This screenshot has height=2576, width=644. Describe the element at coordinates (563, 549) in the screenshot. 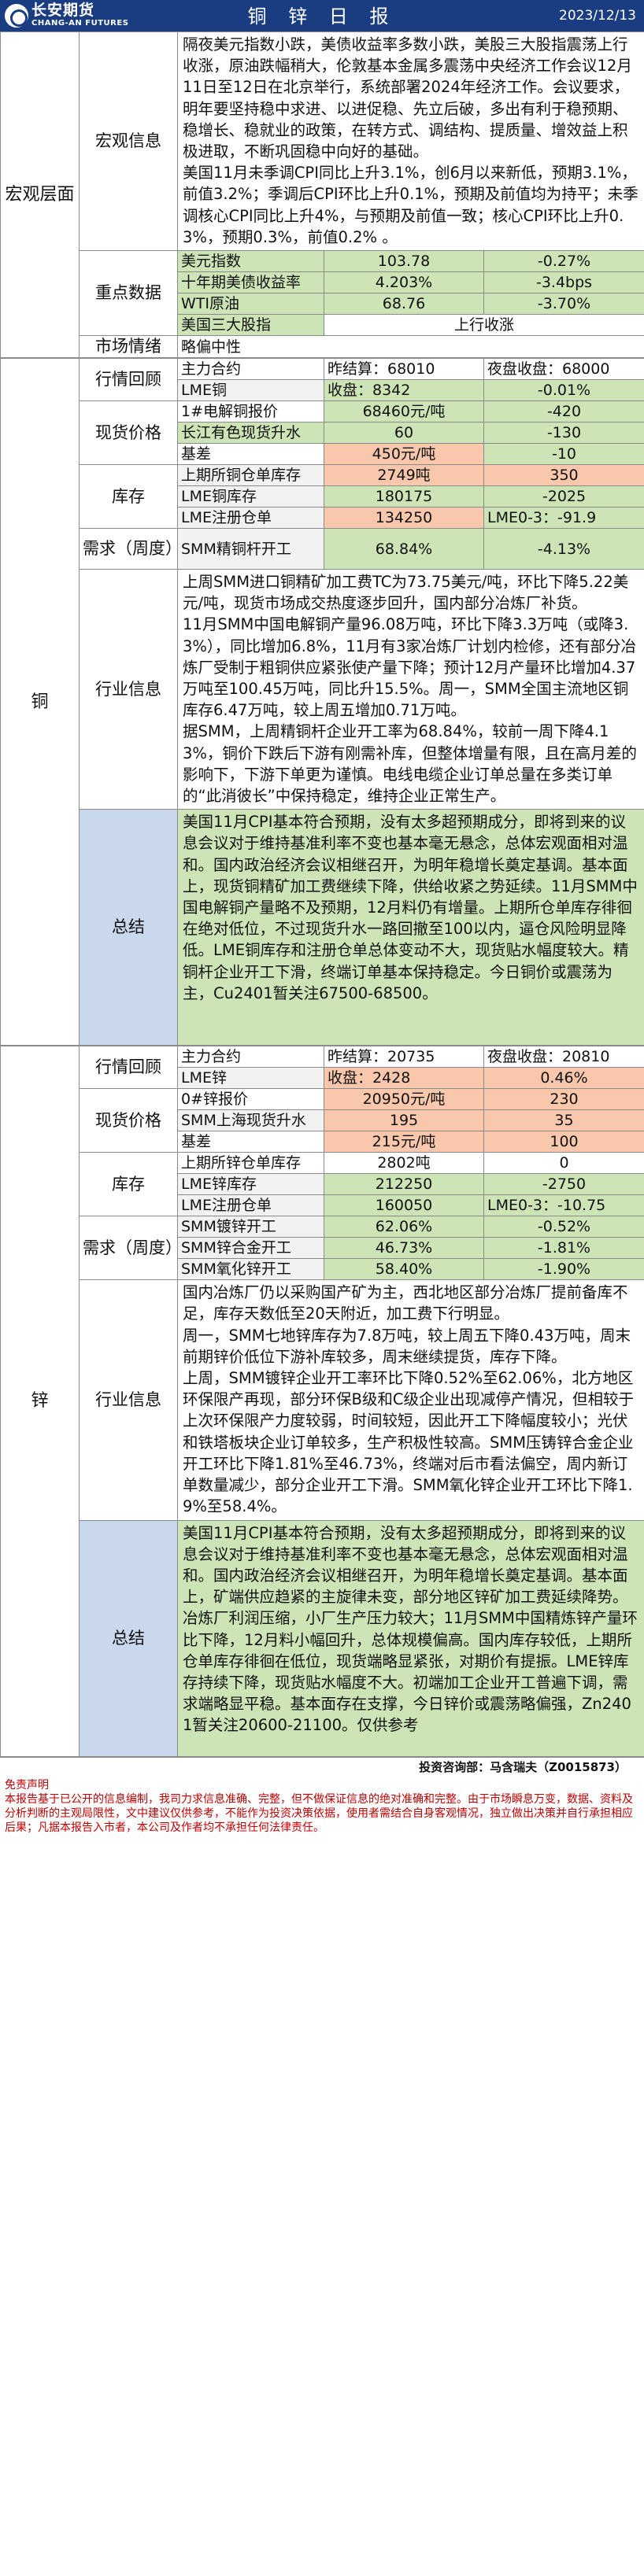

I see `copper-demand-change: -4.13%` at that location.